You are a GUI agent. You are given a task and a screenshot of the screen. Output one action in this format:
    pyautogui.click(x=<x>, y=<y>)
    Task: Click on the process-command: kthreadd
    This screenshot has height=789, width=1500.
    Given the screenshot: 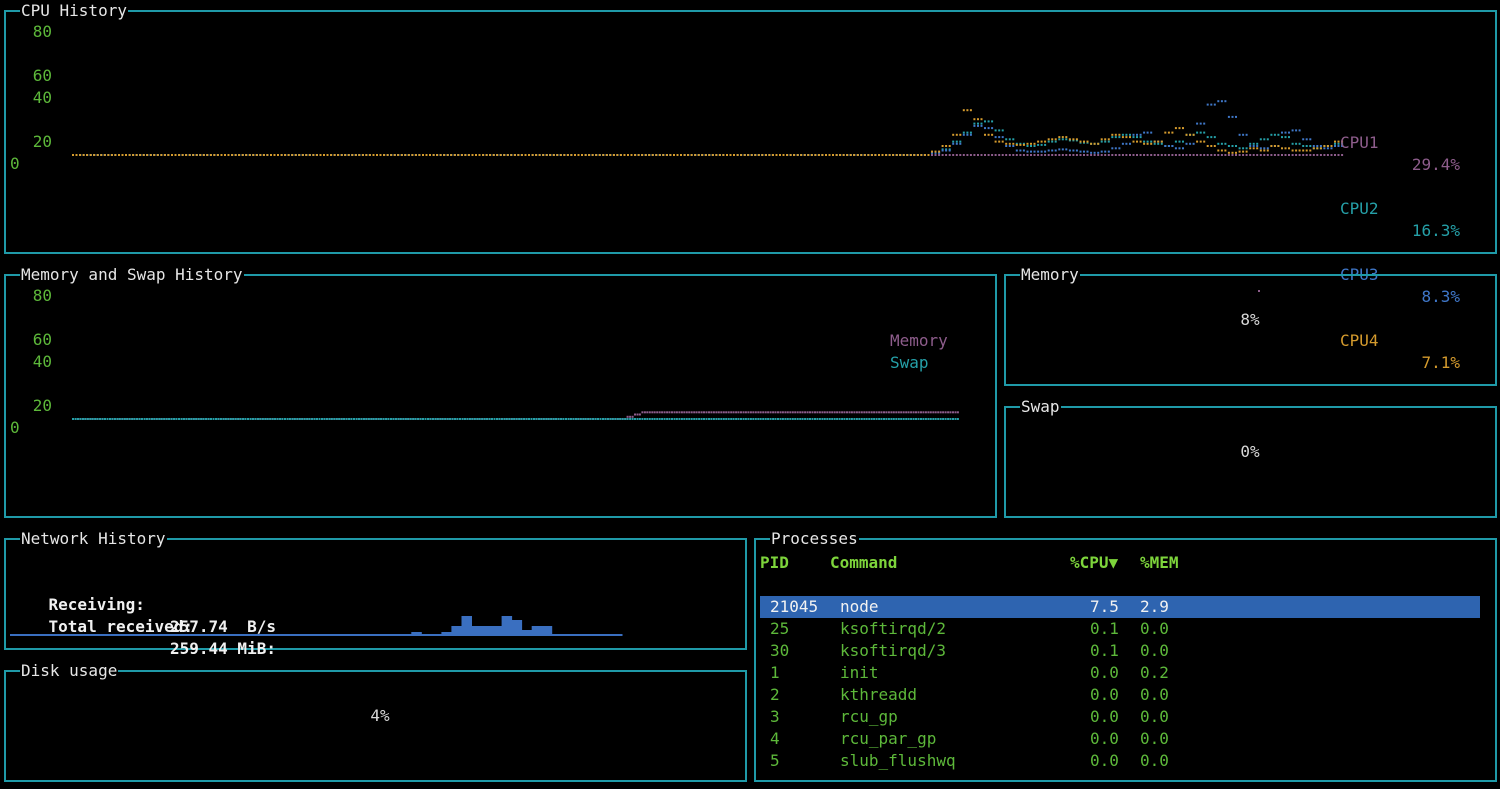 What is the action you would take?
    pyautogui.click(x=879, y=694)
    